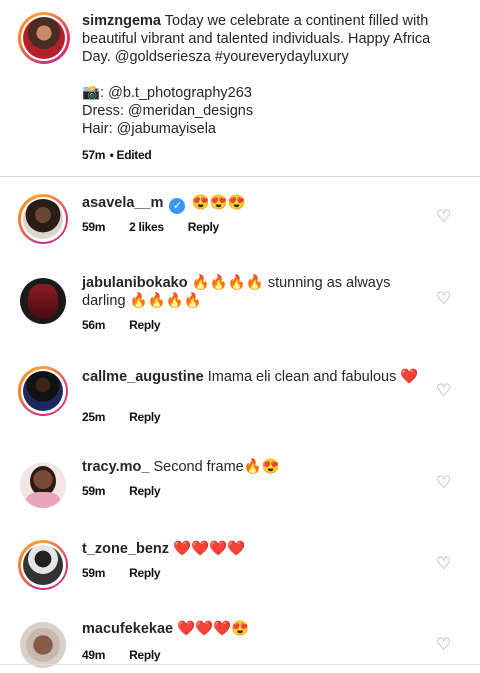 This screenshot has height=673, width=480. Describe the element at coordinates (135, 283) in the screenshot. I see `comment-username: jabulanibokako` at that location.